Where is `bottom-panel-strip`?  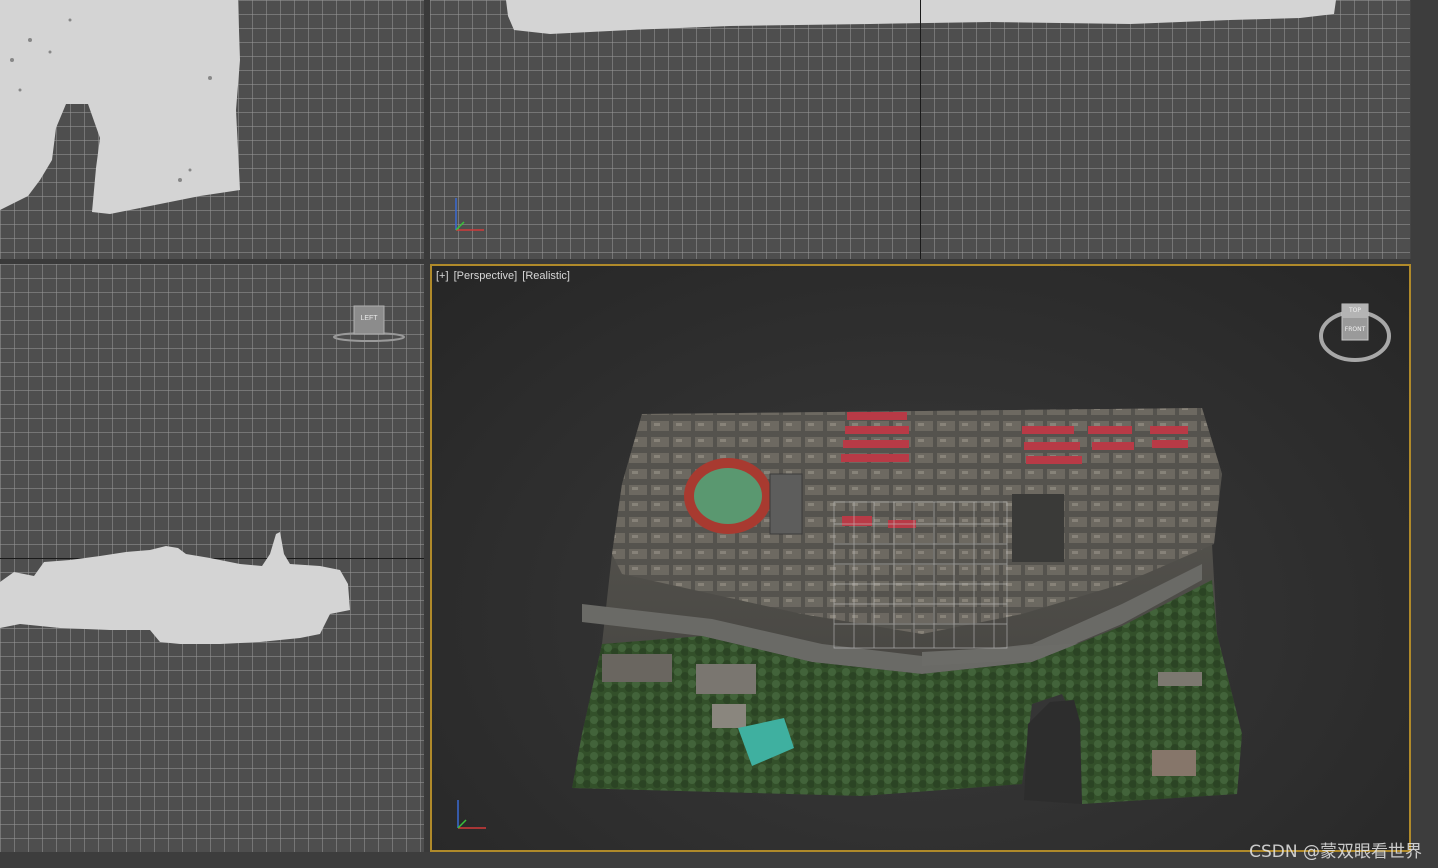
bottom-panel-strip is located at coordinates (719, 860).